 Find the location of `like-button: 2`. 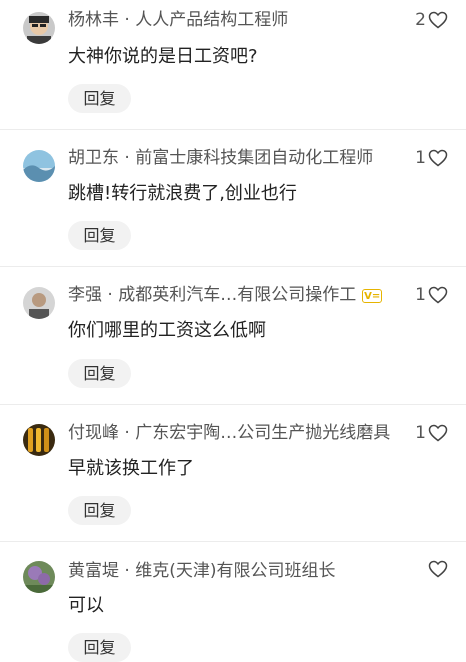

like-button: 2 is located at coordinates (431, 20).